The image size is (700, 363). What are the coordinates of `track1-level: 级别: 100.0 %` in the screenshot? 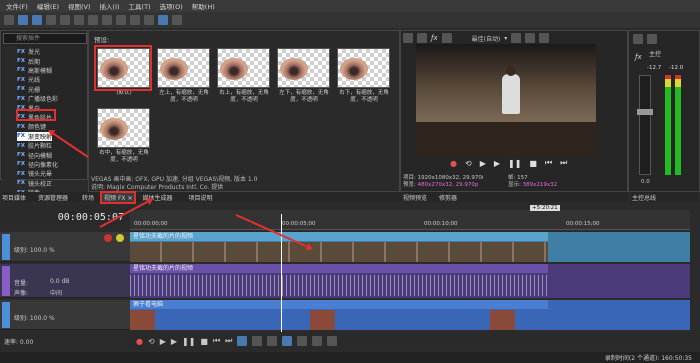 It's located at (34, 249).